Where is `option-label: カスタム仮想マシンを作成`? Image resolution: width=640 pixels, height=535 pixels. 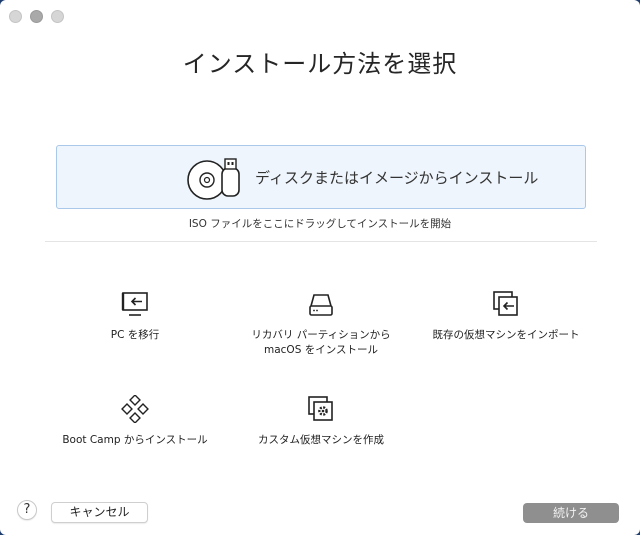
option-label: カスタム仮想マシンを作成 is located at coordinates (321, 440).